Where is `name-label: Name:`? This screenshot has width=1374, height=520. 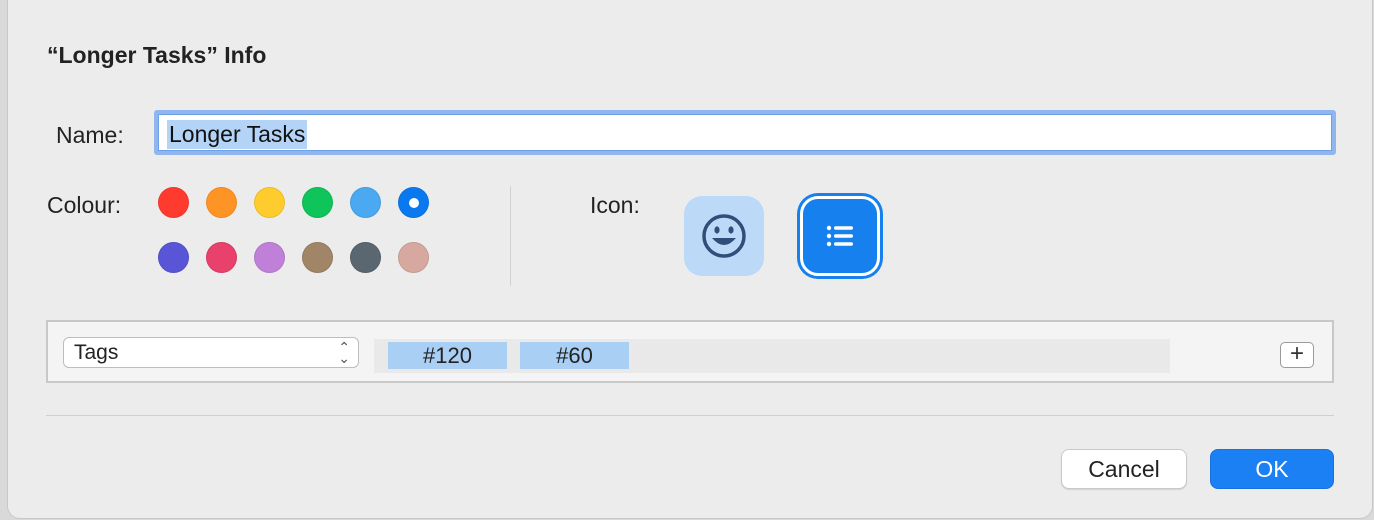
name-label: Name: is located at coordinates (90, 135).